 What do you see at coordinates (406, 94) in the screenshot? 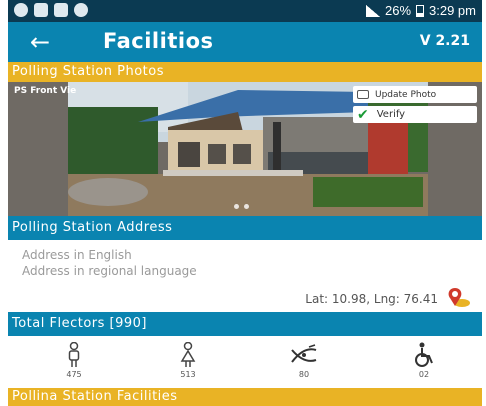
I see `update-photo-label: Update Photo` at bounding box center [406, 94].